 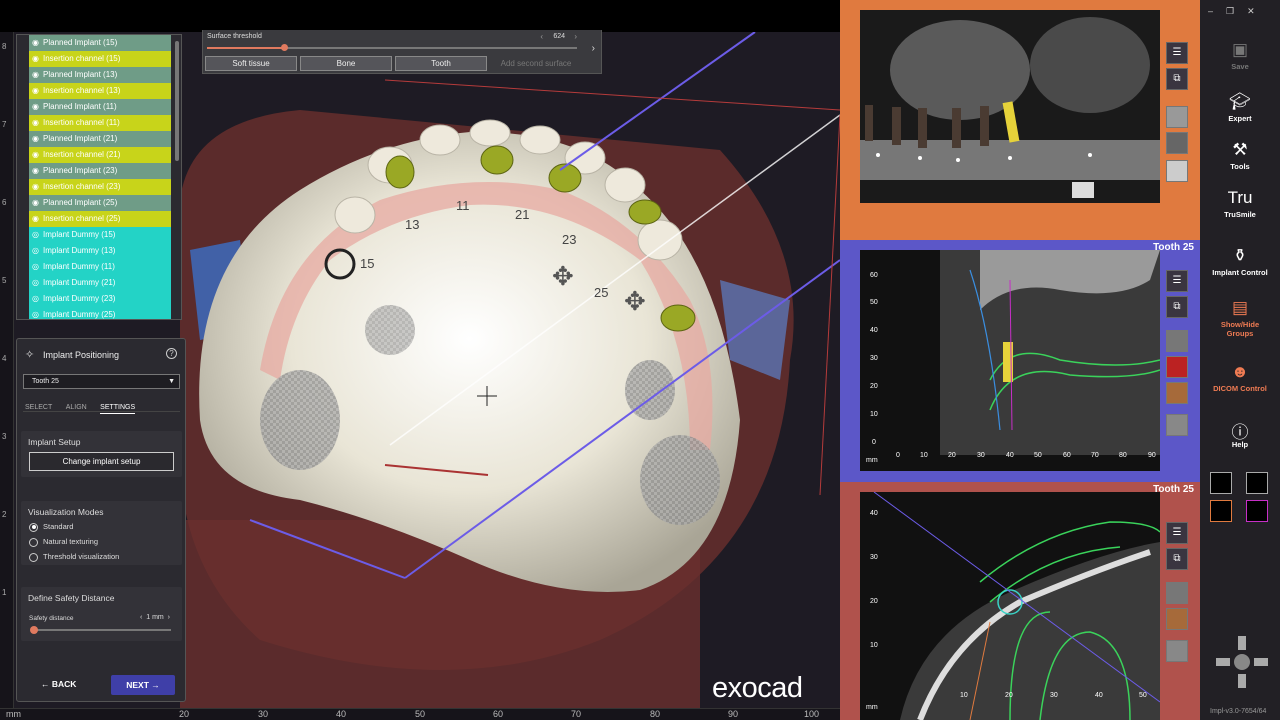 What do you see at coordinates (1240, 203) in the screenshot?
I see `trusmile-button: Tru TruSmile` at bounding box center [1240, 203].